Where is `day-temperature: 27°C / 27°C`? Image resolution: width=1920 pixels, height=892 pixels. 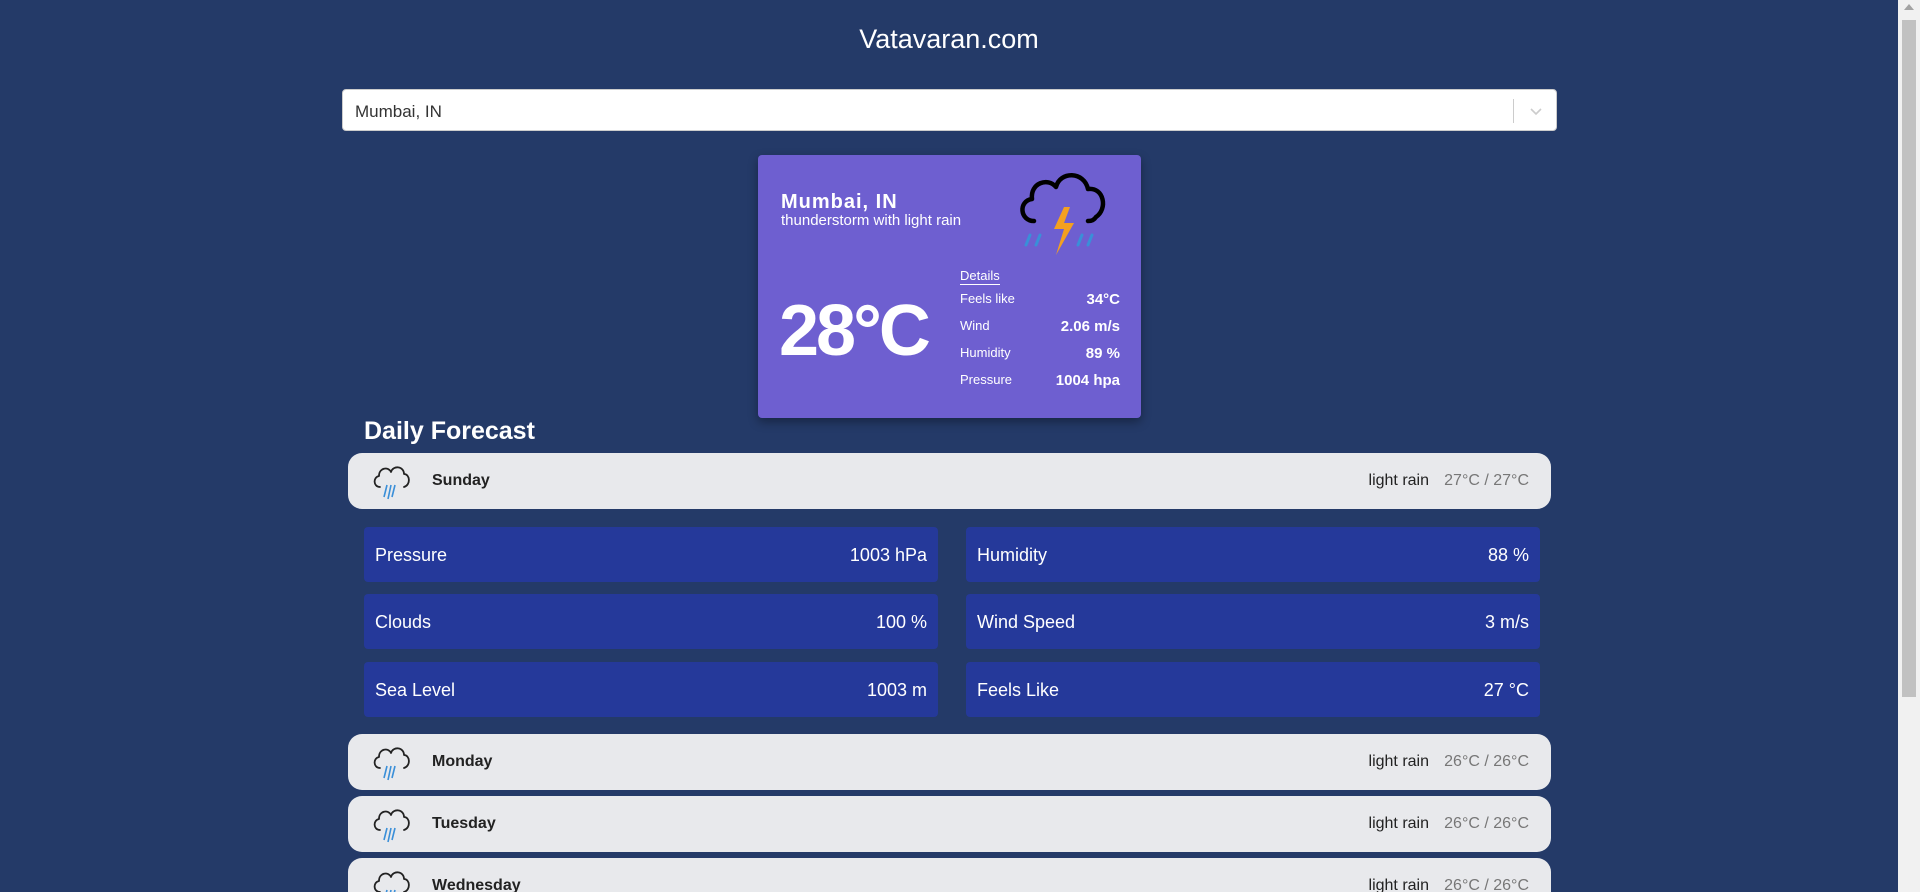 day-temperature: 27°C / 27°C is located at coordinates (1486, 480).